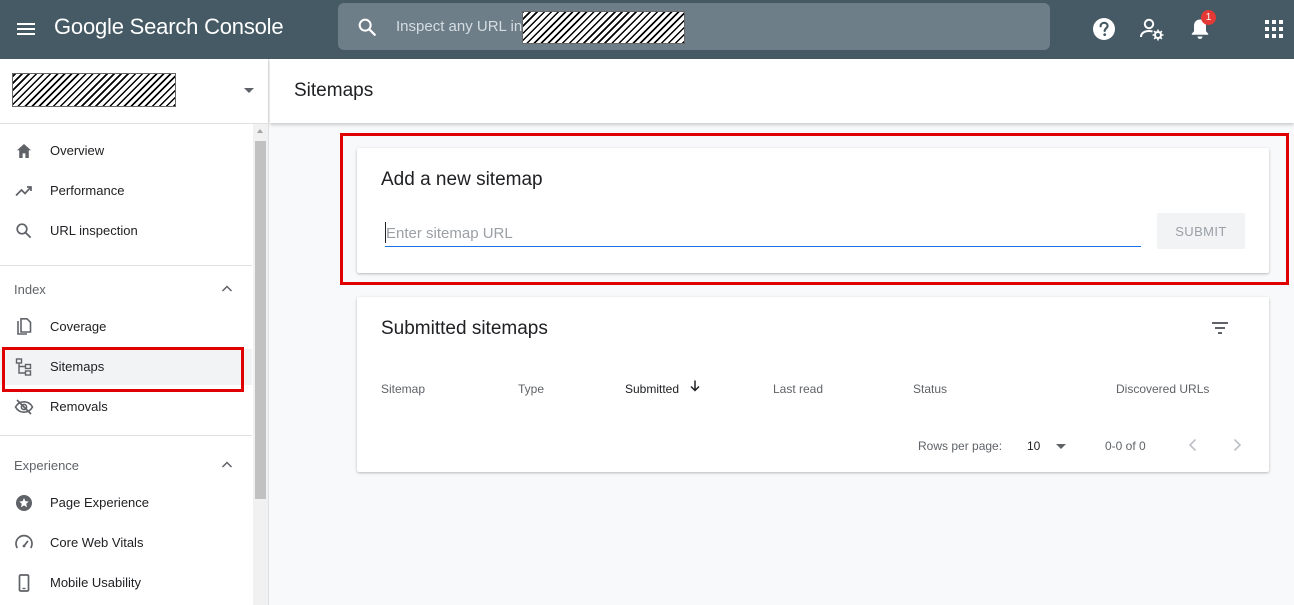 The height and width of the screenshot is (605, 1294). I want to click on filter-icon, so click(1220, 328).